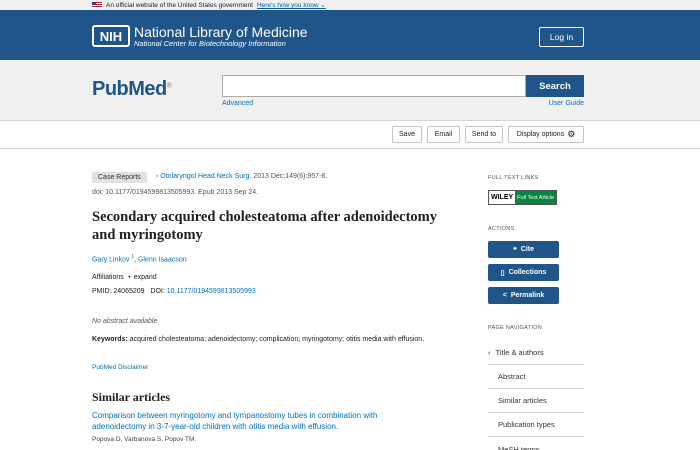  What do you see at coordinates (536, 401) in the screenshot?
I see `nav-similar-articles: Similar articles` at bounding box center [536, 401].